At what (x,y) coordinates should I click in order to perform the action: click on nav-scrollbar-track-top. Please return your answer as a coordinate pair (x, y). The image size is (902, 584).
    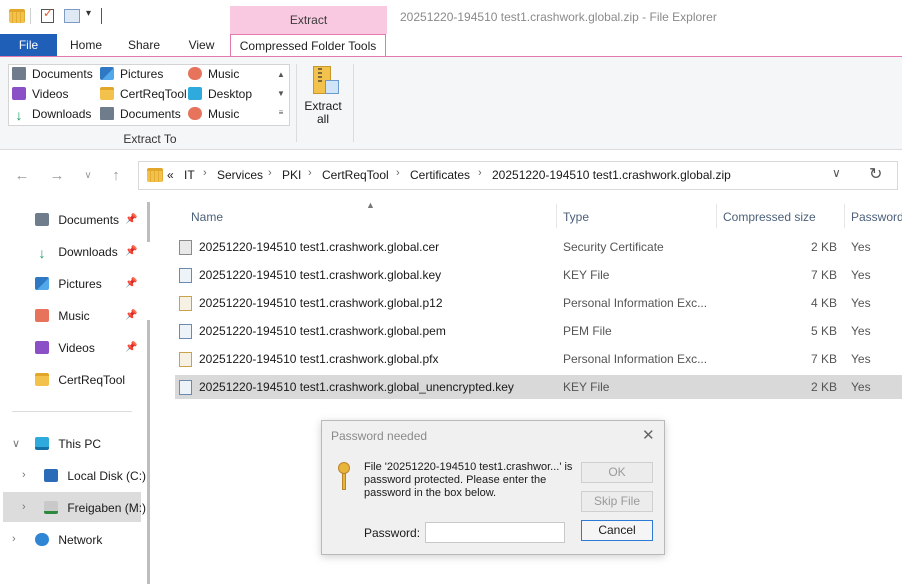
    Looking at the image, I should click on (148, 222).